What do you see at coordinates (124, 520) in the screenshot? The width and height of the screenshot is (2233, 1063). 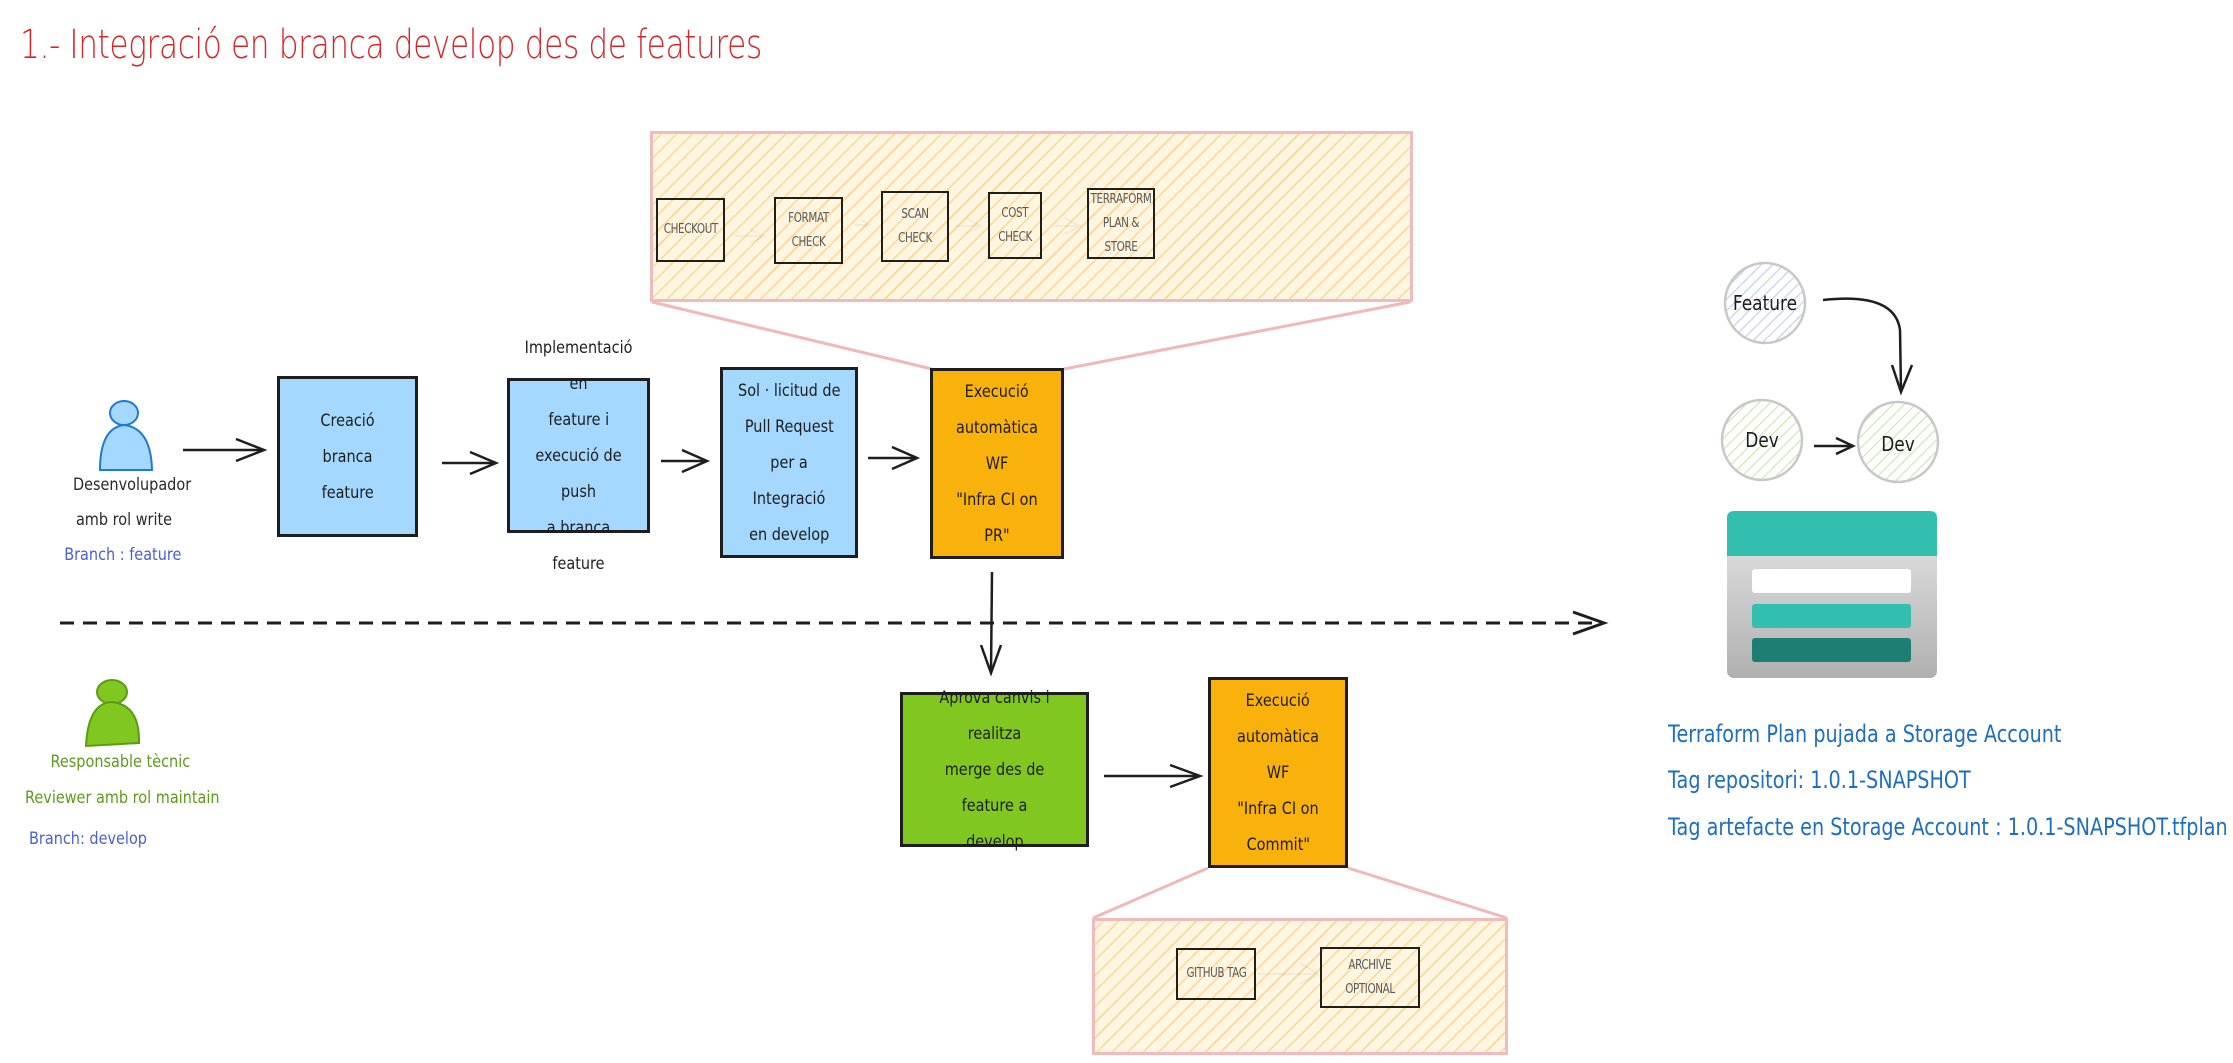 I see `developer-role: amb rol write` at bounding box center [124, 520].